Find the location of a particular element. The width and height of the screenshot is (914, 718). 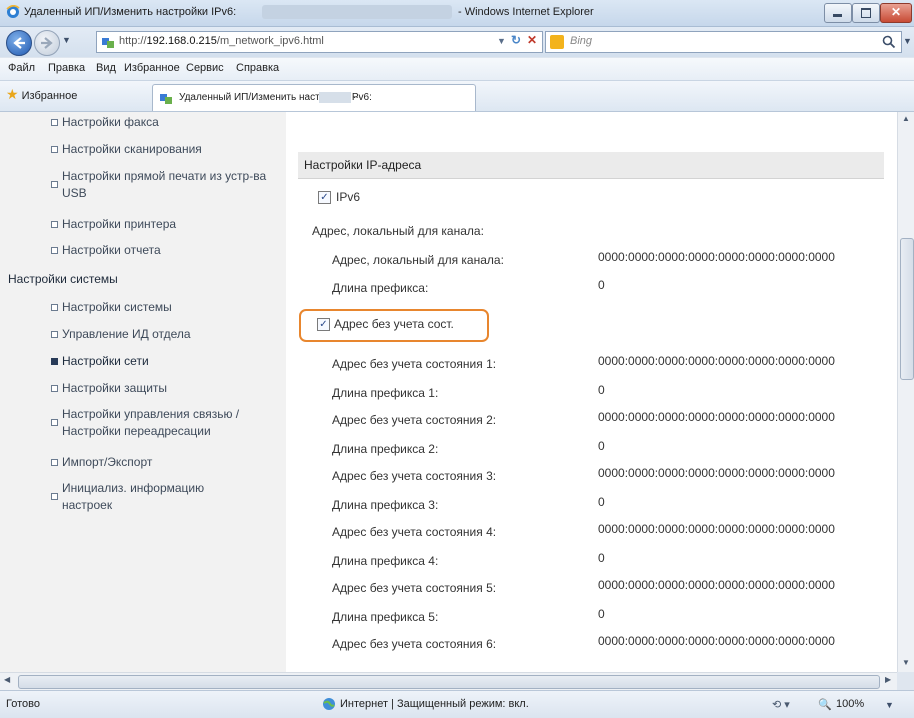

menu-help: Справка is located at coordinates (257, 68).